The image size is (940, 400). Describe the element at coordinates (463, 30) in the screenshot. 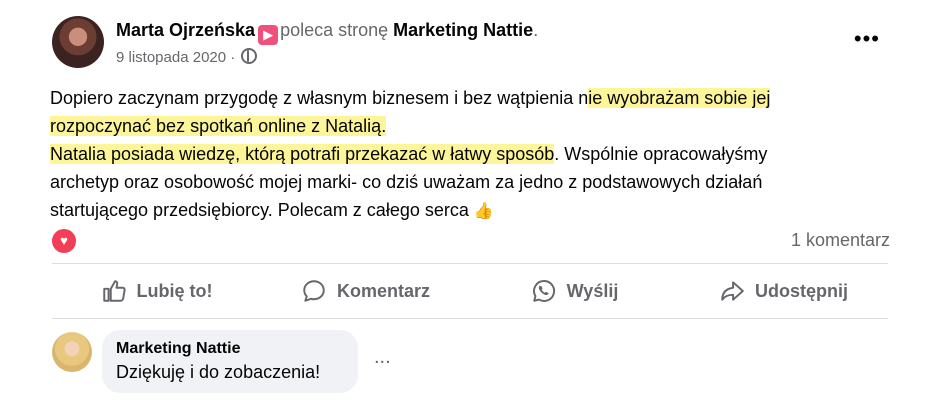

I see `page-name: Marketing Nattie` at that location.